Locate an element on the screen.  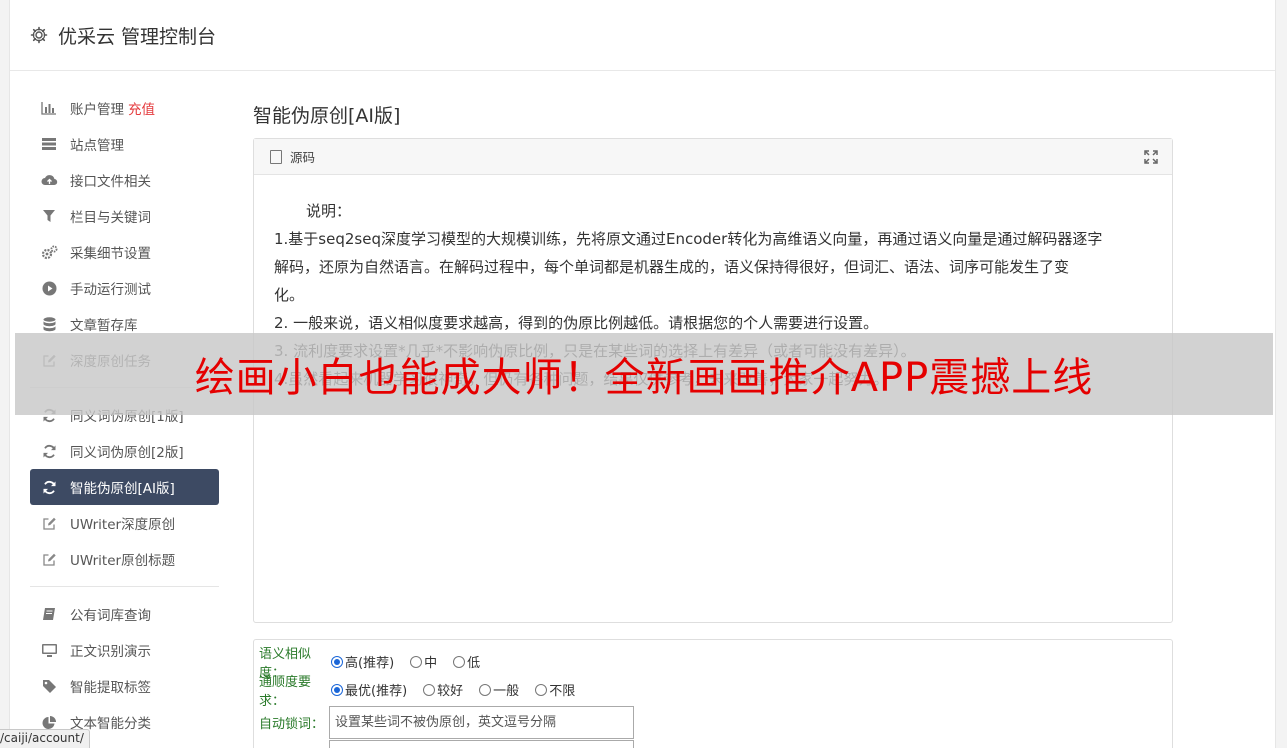
tag-icon is located at coordinates (49, 686).